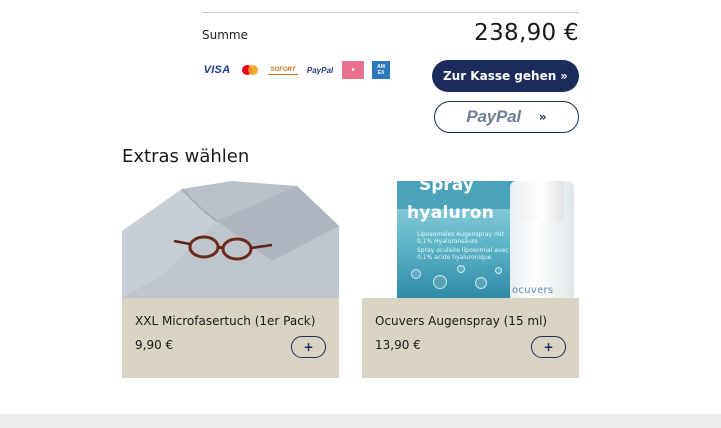 Image resolution: width=721 pixels, height=428 pixels. I want to click on summary-divider, so click(390, 12).